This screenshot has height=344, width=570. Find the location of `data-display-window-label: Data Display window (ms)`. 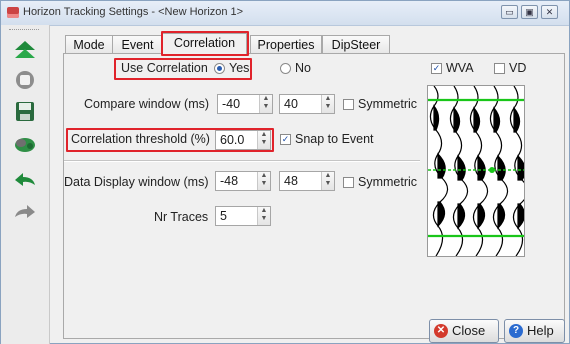

data-display-window-label: Data Display window (ms) is located at coordinates (136, 182).